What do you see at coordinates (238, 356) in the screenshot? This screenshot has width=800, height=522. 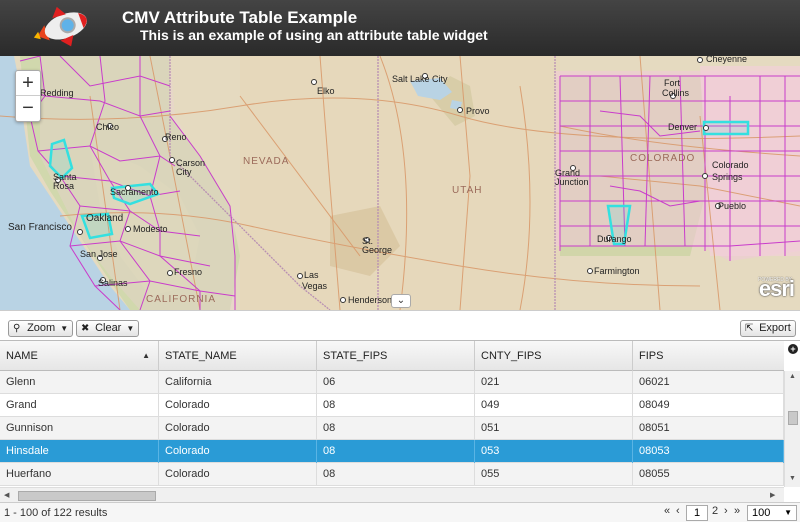 I see `column-header-state-name: STATE_NAME` at bounding box center [238, 356].